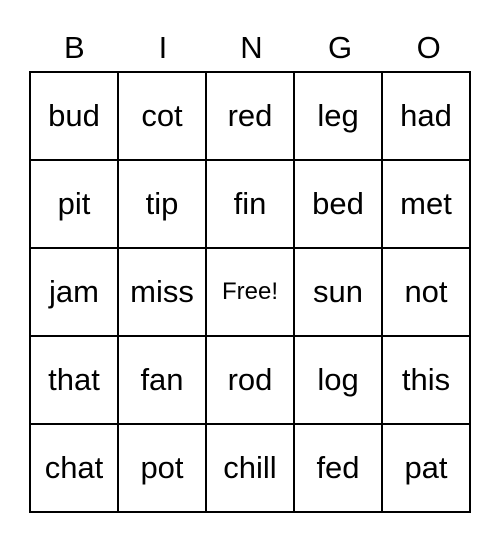 This screenshot has height=544, width=501. Describe the element at coordinates (426, 204) in the screenshot. I see `bingo-cell: met` at that location.